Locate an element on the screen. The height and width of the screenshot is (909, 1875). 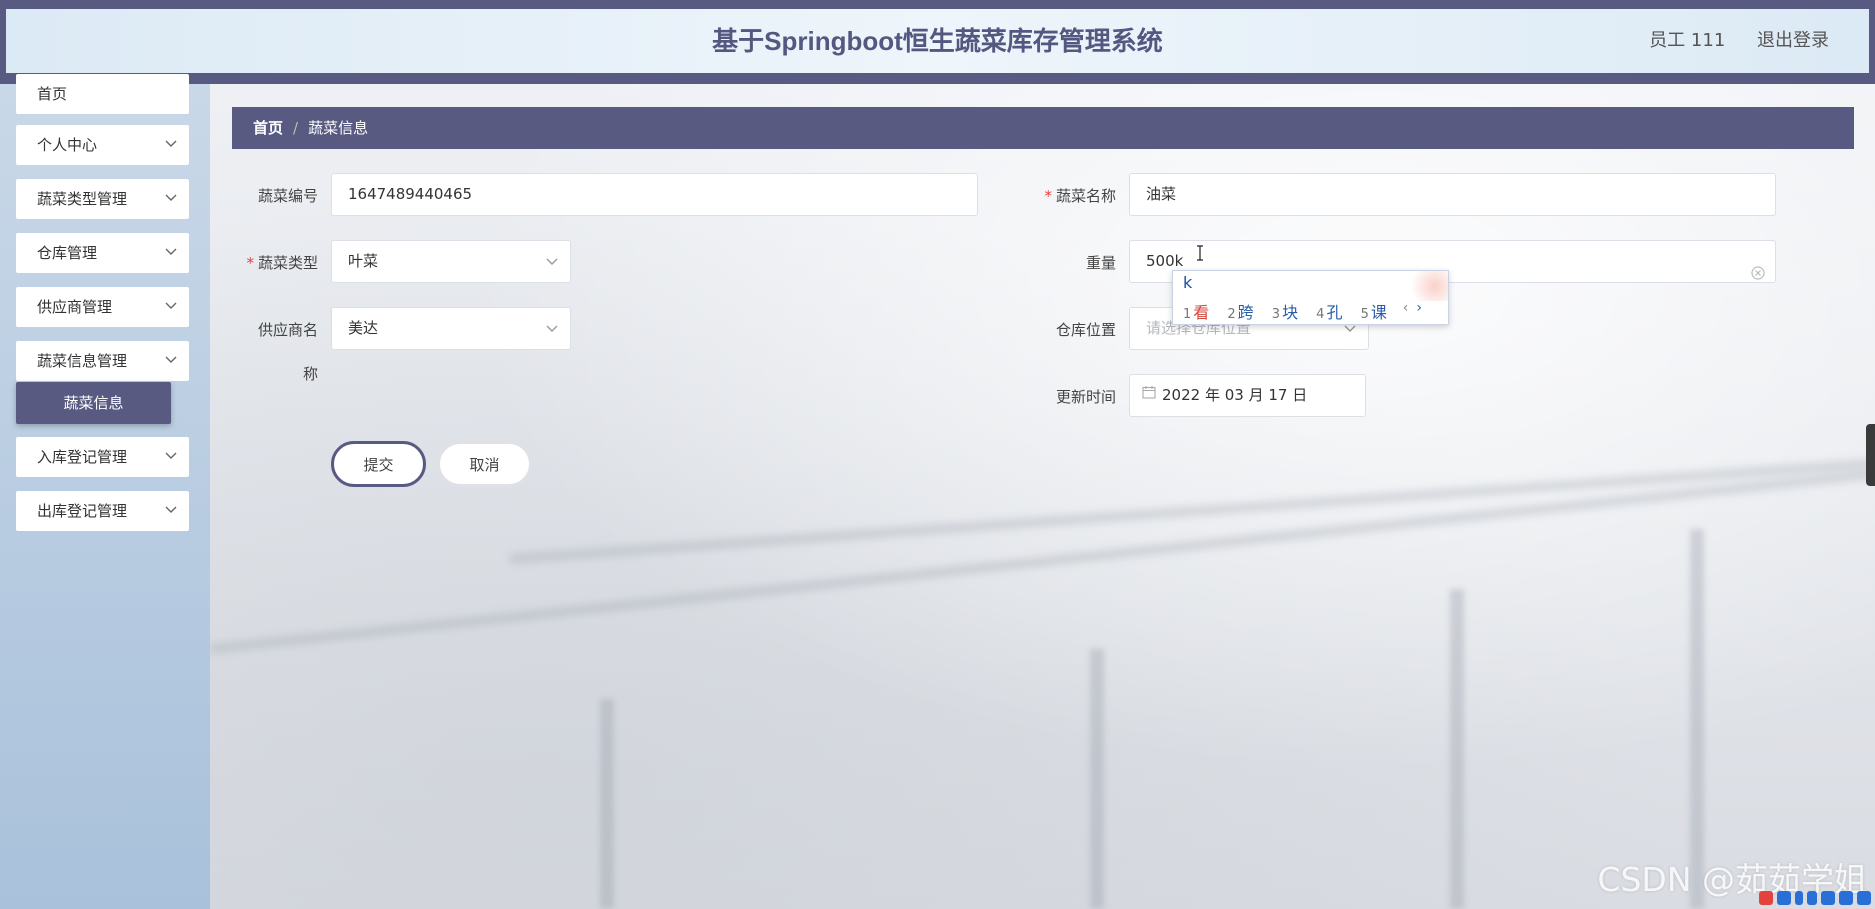
type-label: * 蔬菜类型 is located at coordinates (268, 262).